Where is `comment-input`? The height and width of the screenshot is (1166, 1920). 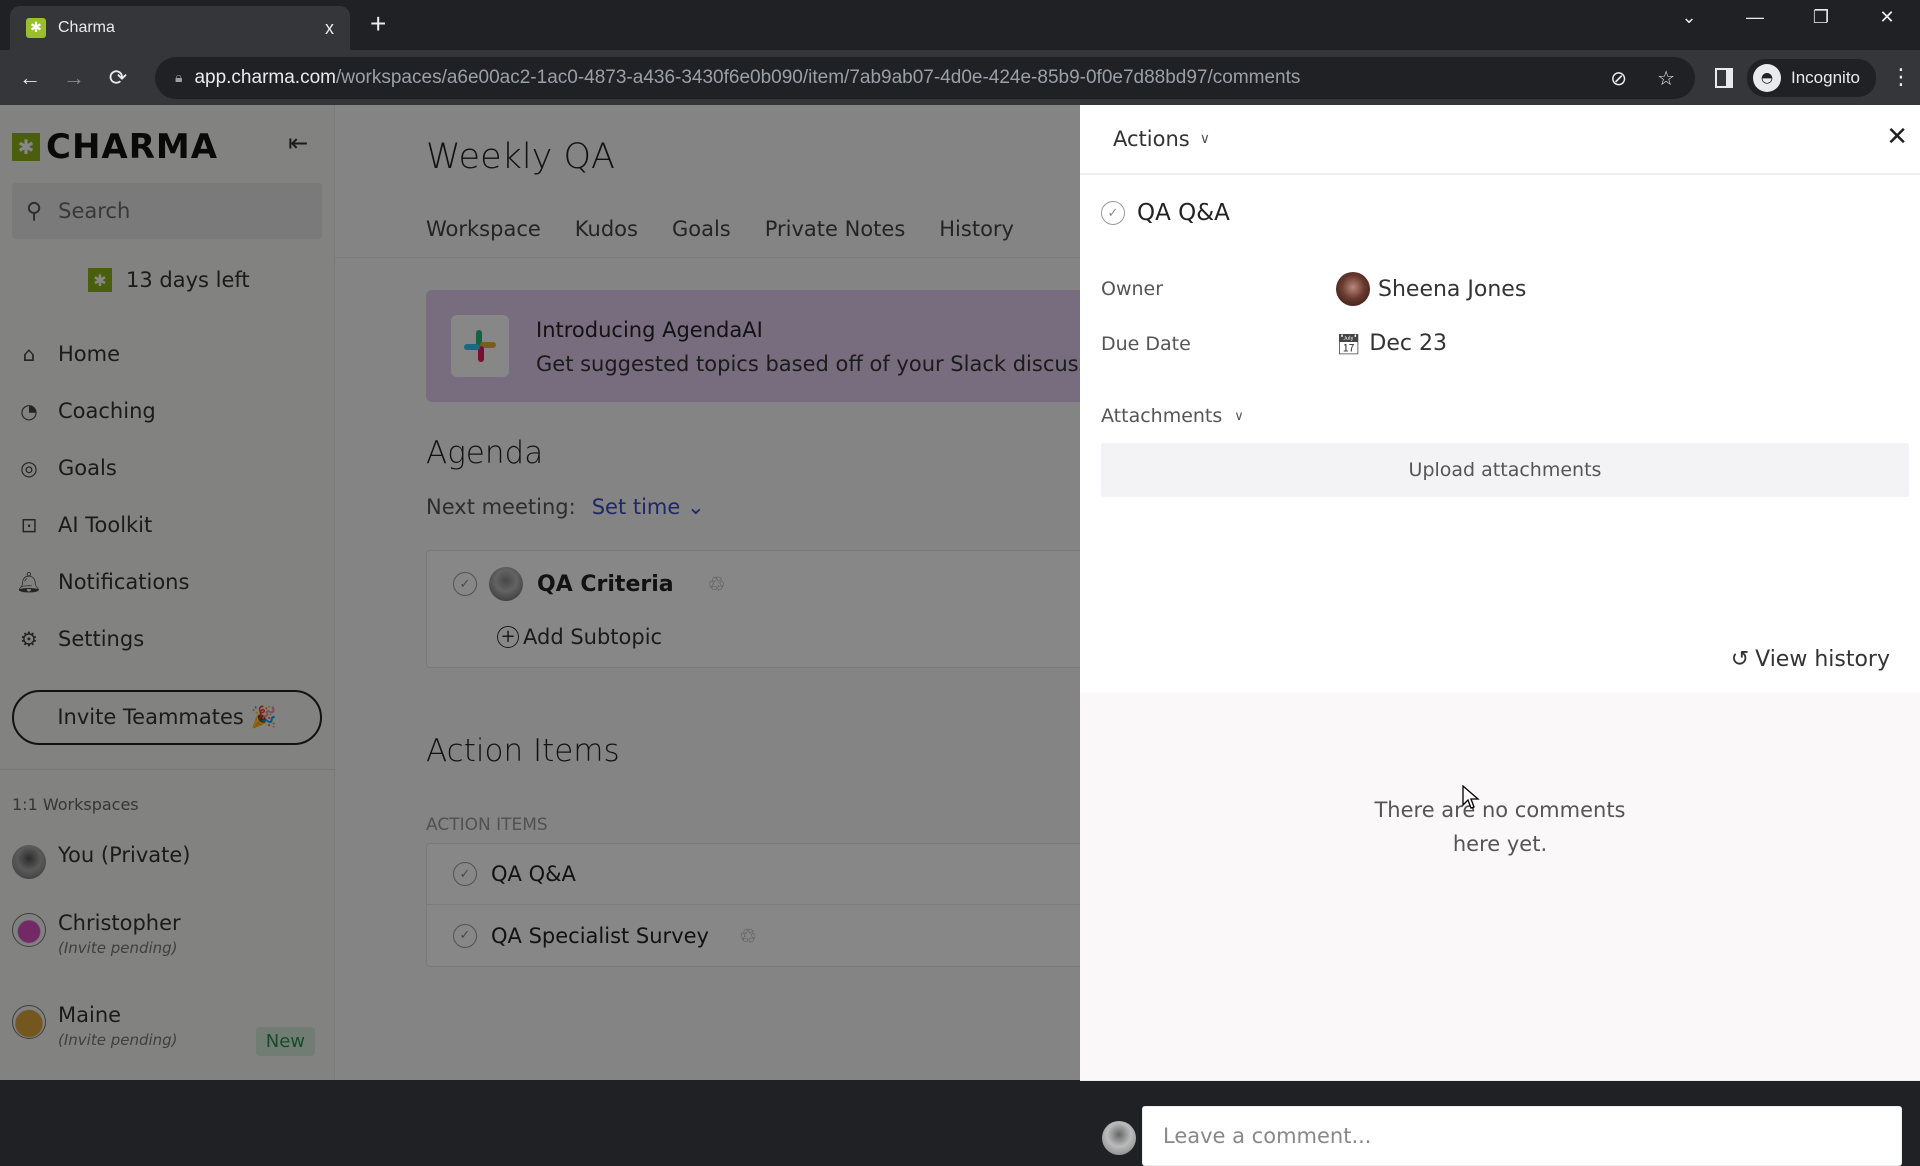 comment-input is located at coordinates (1522, 1136).